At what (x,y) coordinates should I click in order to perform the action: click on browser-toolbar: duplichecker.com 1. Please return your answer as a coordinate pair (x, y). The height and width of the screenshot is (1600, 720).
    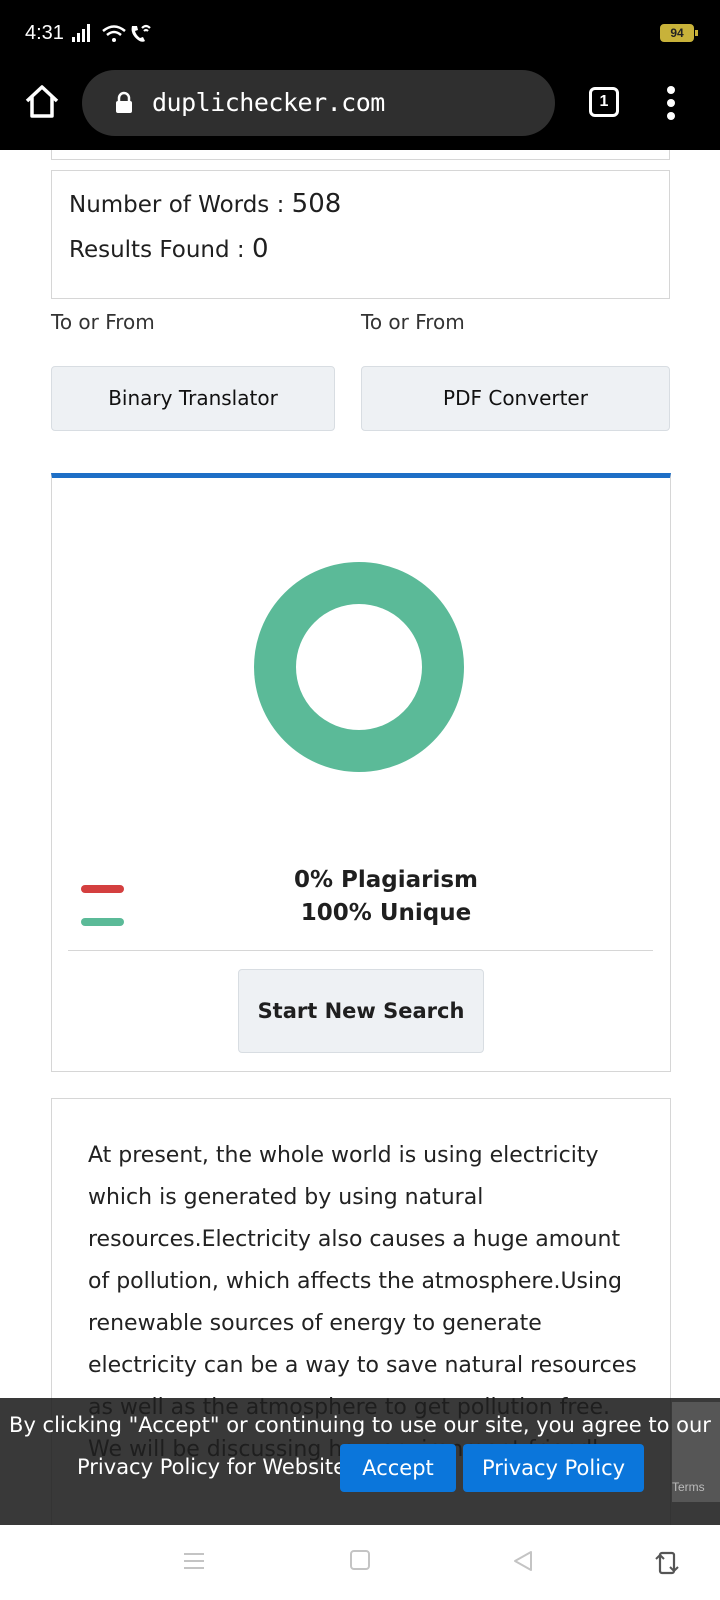
    Looking at the image, I should click on (360, 109).